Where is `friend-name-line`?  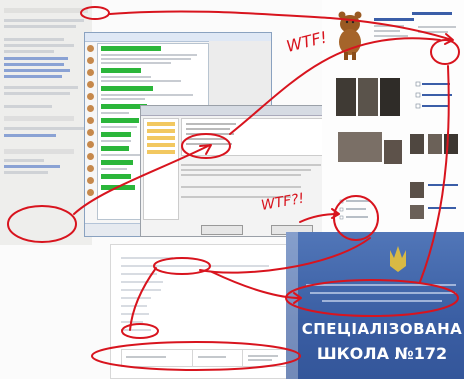
friend-name-line is located at coordinates (442, 208).